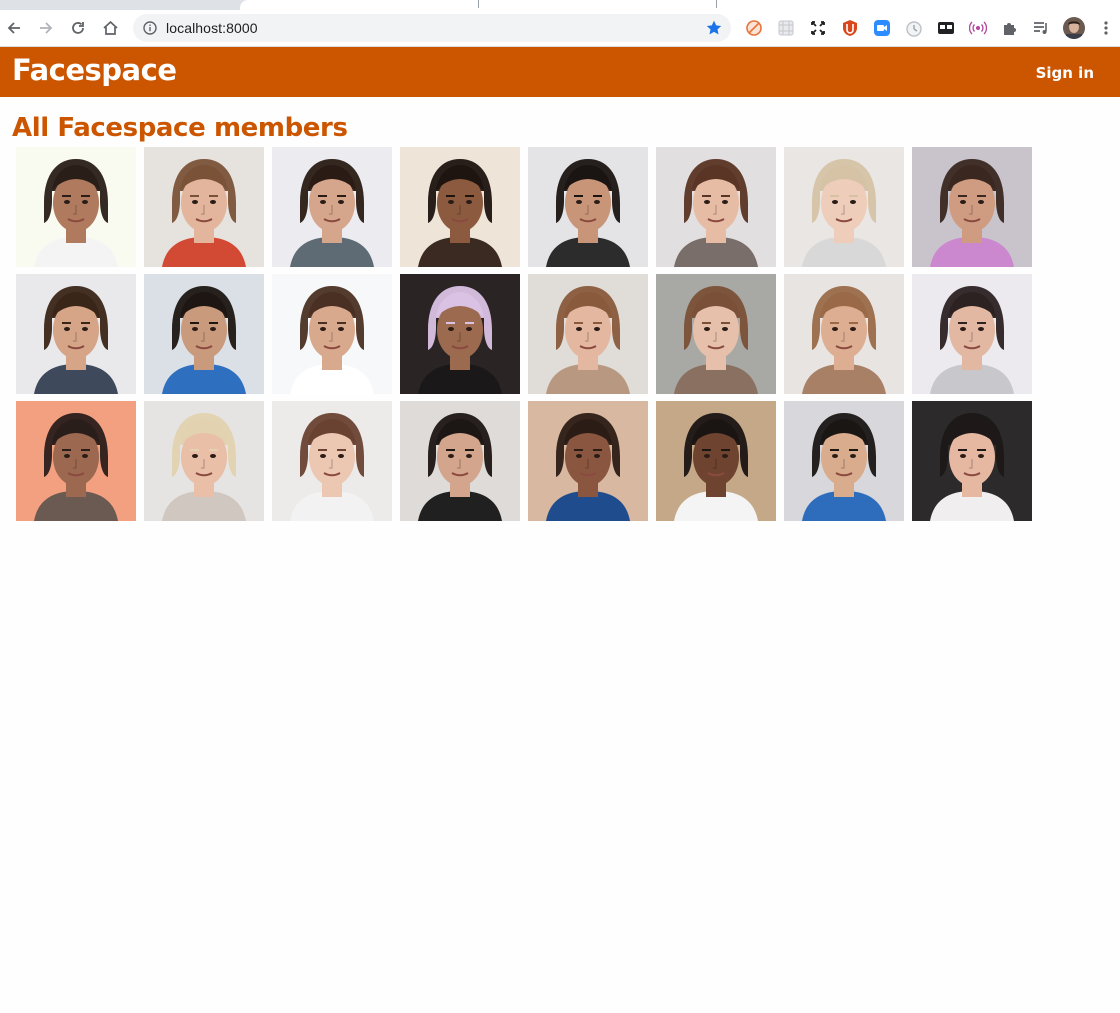  Describe the element at coordinates (432, 28) in the screenshot. I see `address-bar: localhost:8000` at that location.